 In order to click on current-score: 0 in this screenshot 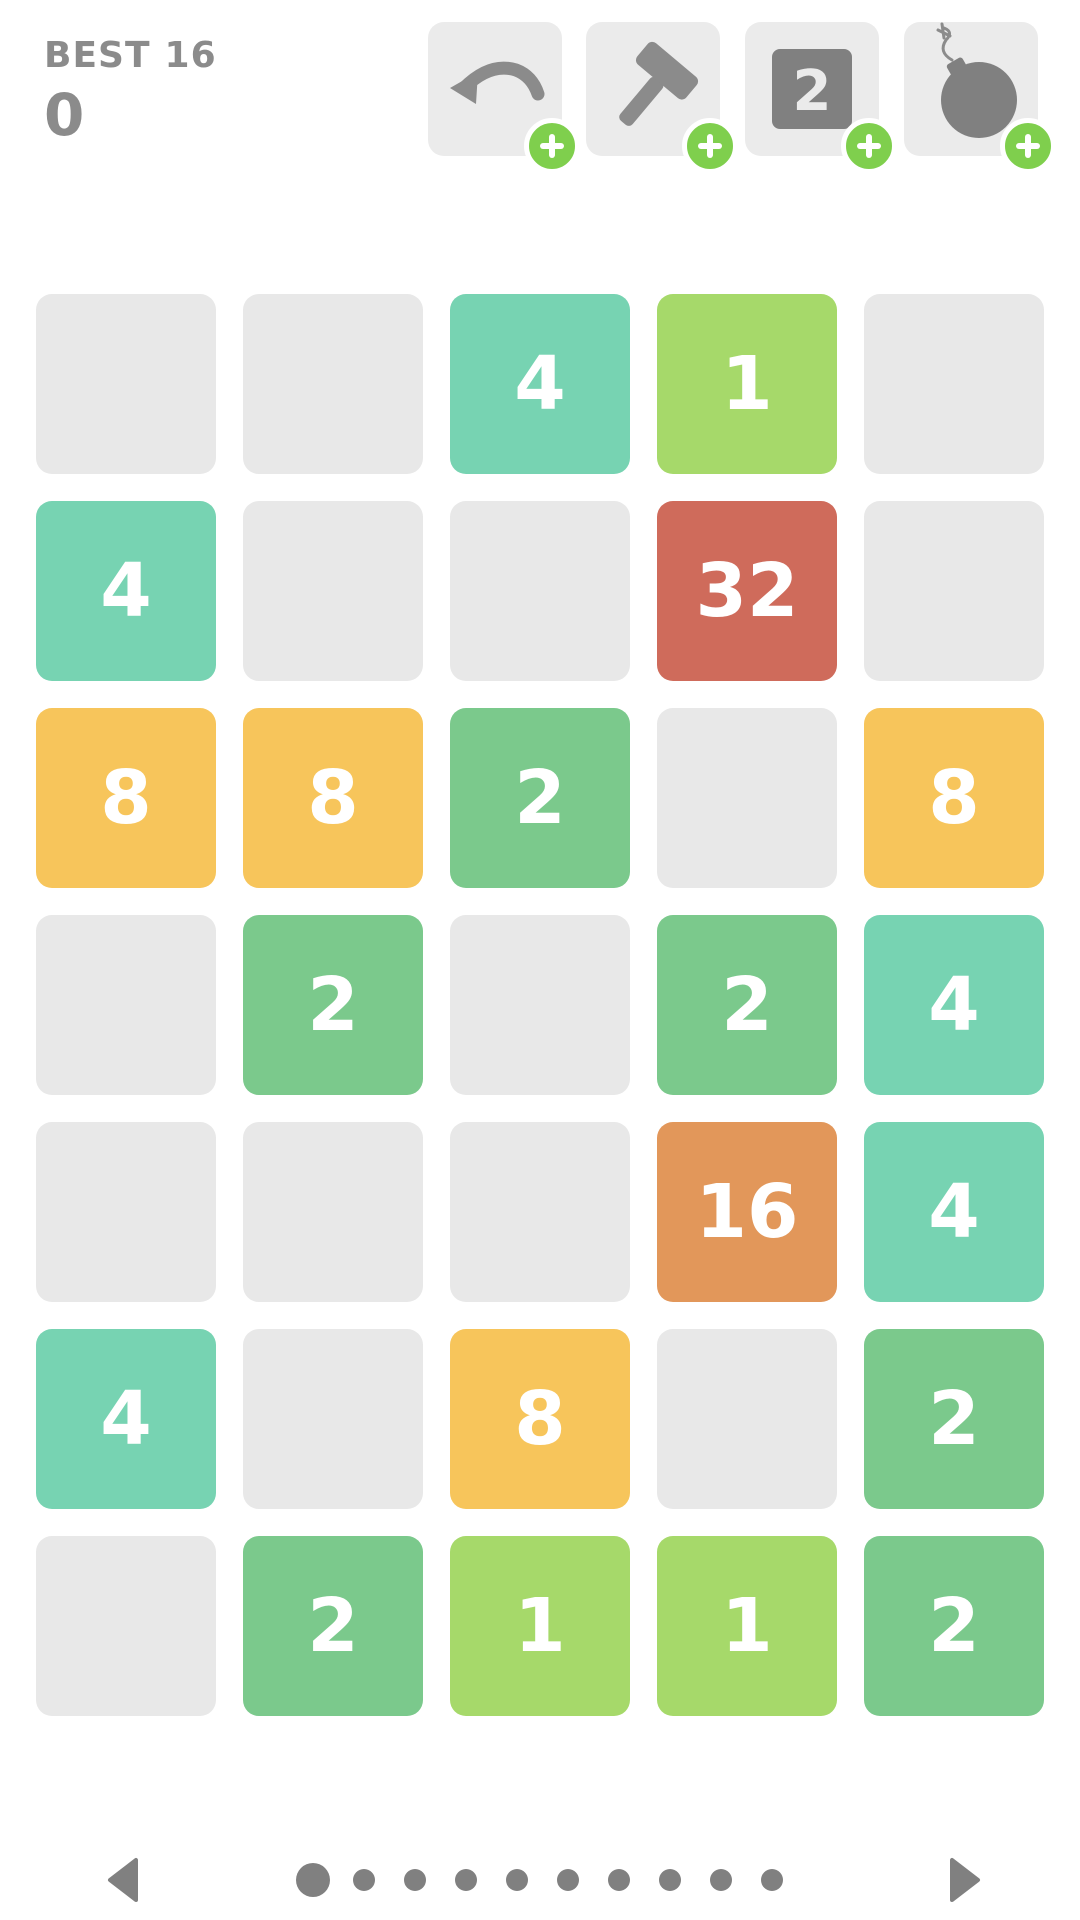, I will do `click(64, 115)`.